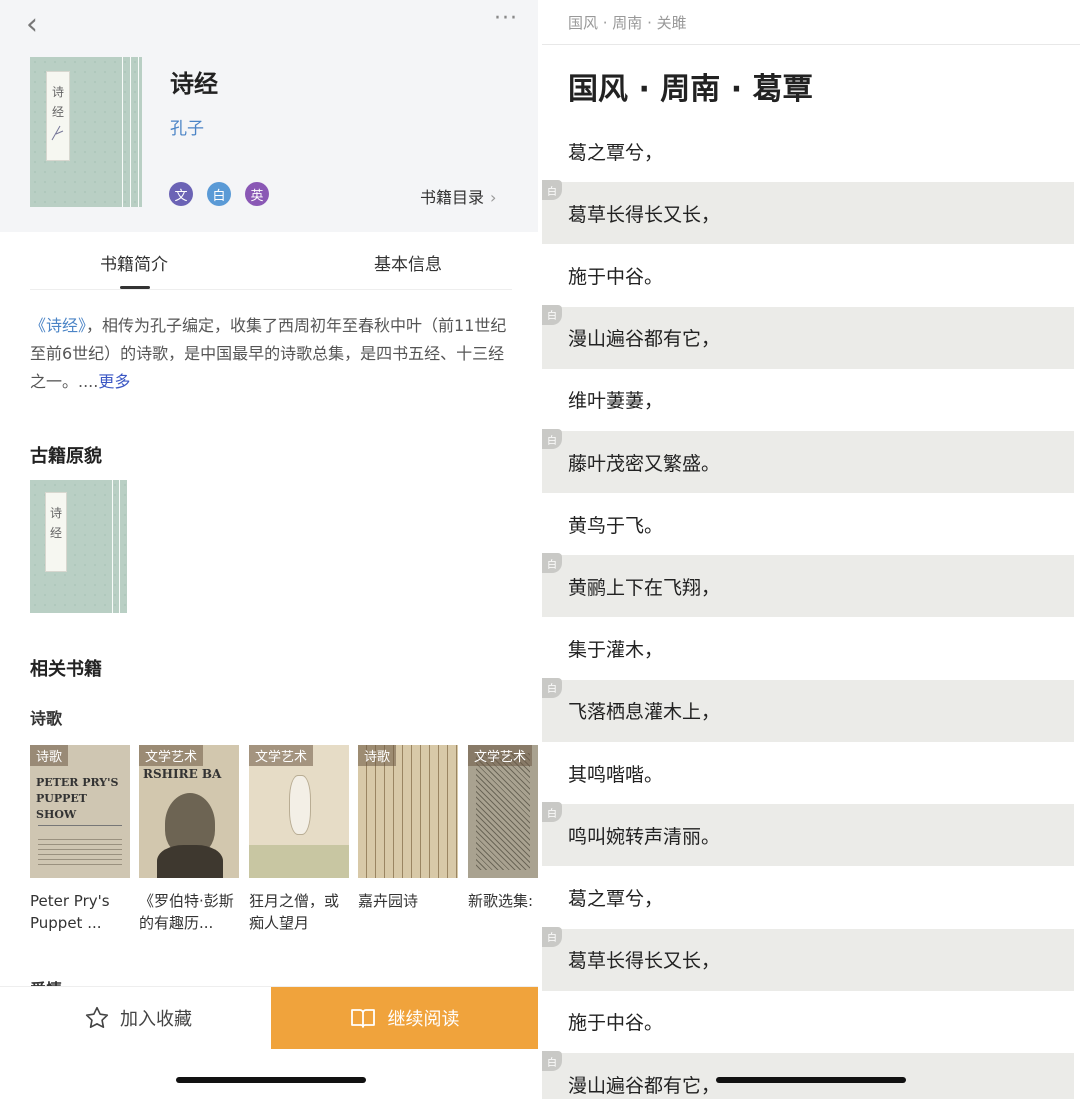  What do you see at coordinates (86, 132) in the screenshot?
I see `book-cover: 诗 经` at bounding box center [86, 132].